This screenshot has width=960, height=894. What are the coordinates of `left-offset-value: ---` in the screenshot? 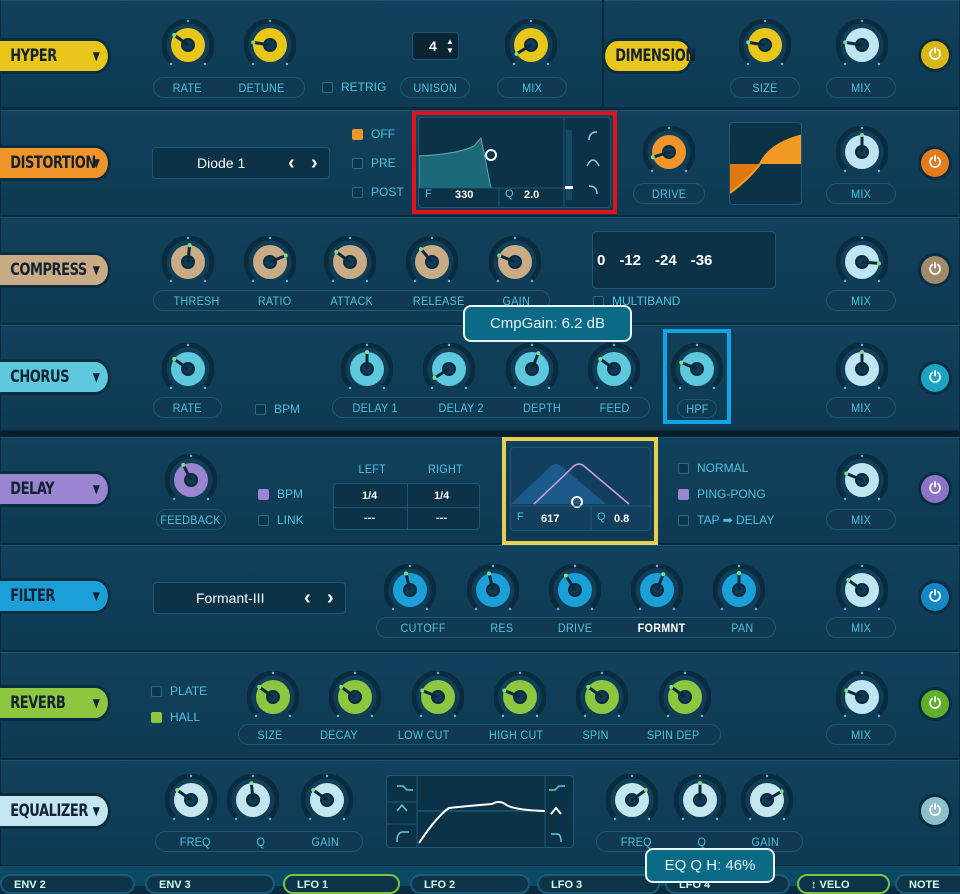 It's located at (369, 518).